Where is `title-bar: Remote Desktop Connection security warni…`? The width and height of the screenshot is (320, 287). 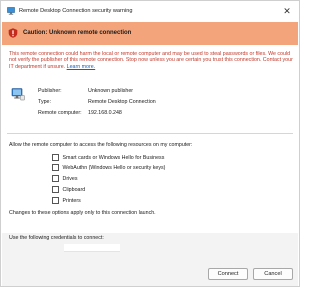
title-bar: Remote Desktop Connection security warni… is located at coordinates (150, 11).